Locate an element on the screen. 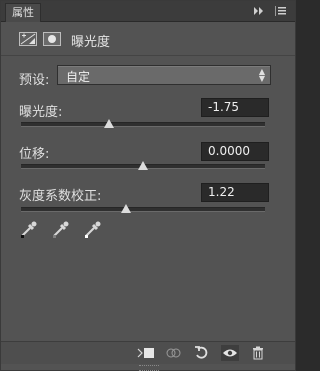 The height and width of the screenshot is (371, 320). reset-icon is located at coordinates (202, 353).